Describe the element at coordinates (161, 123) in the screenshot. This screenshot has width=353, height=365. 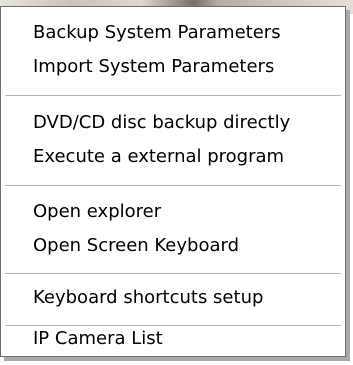
I see `menu-item-dvd-cd-disc-backup: DVD/CD disc backup directly` at that location.